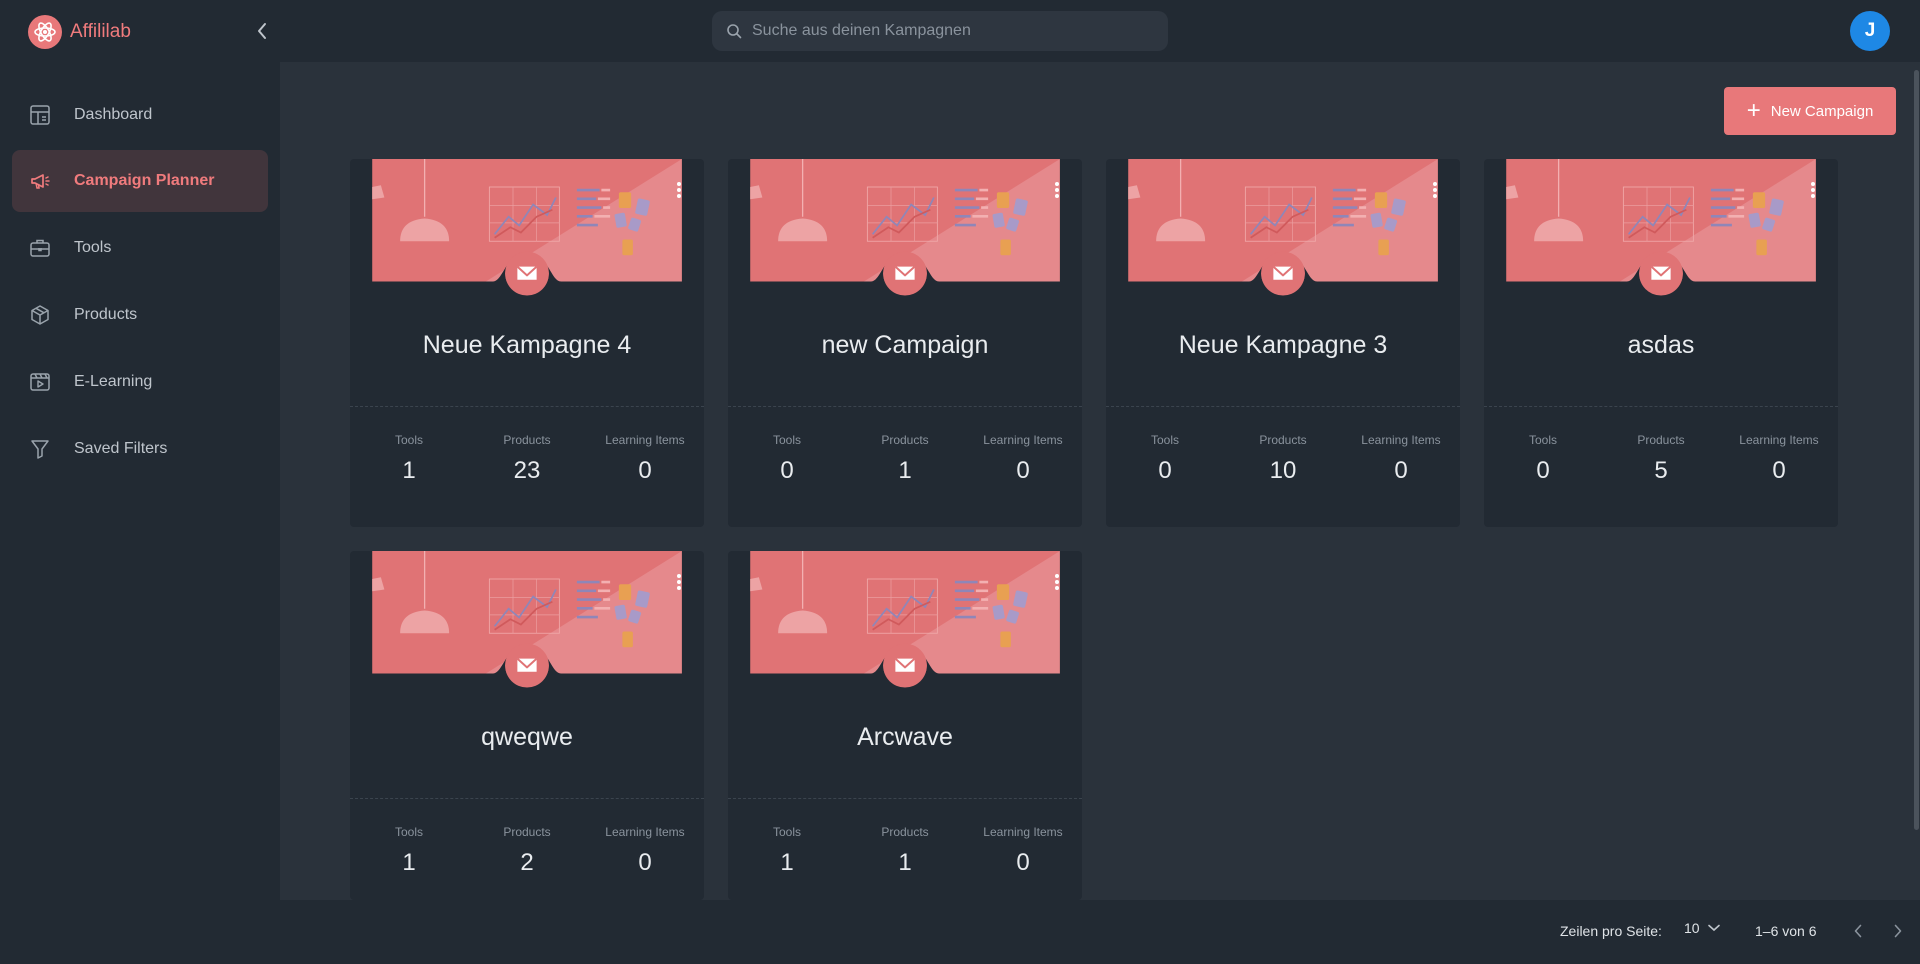 The image size is (1920, 964). What do you see at coordinates (905, 725) in the screenshot?
I see `campaign-card: Arcwave Tools 1 Products 1 Learning Items 0` at bounding box center [905, 725].